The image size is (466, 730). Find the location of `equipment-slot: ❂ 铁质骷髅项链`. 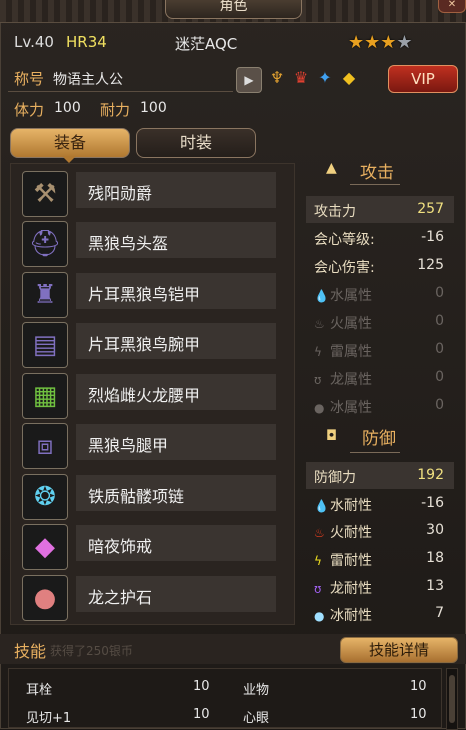

equipment-slot: ❂ 铁质骷髅项链 is located at coordinates (149, 495).